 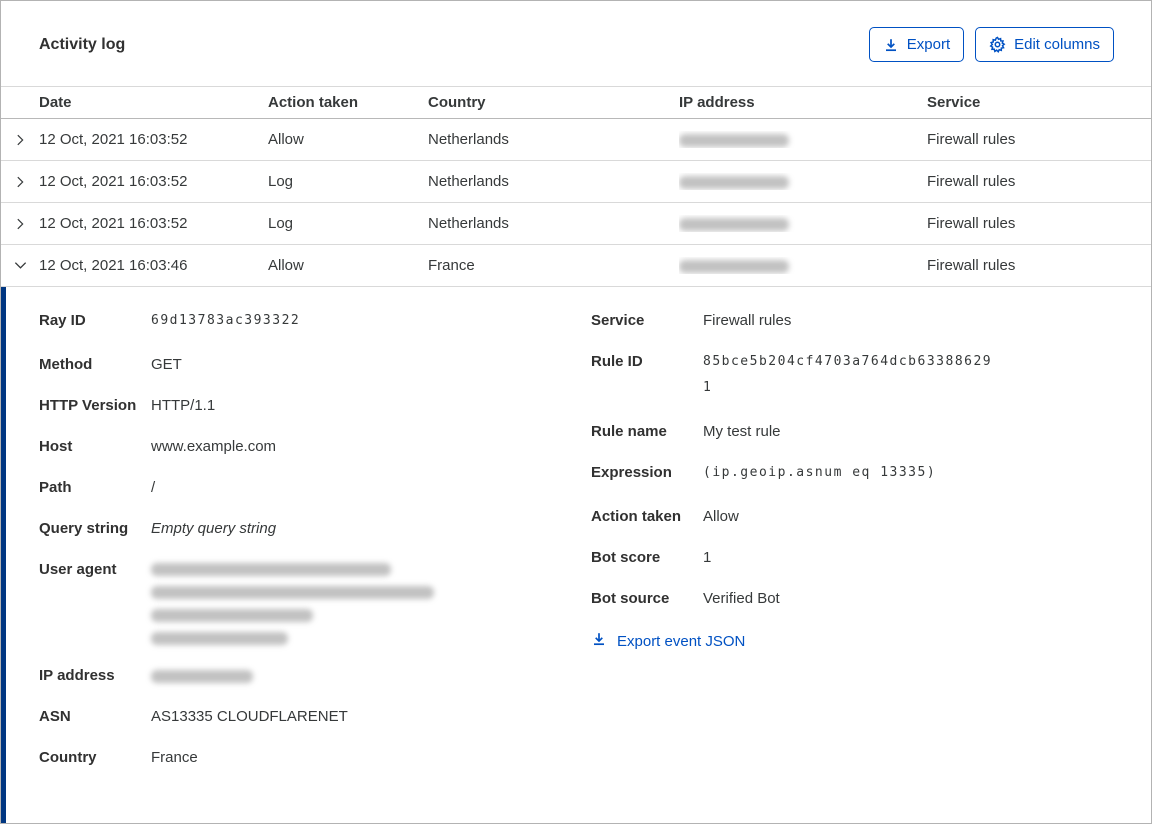 I want to click on cell-date: 12 Oct, 2021 16:03:46, so click(x=113, y=265).